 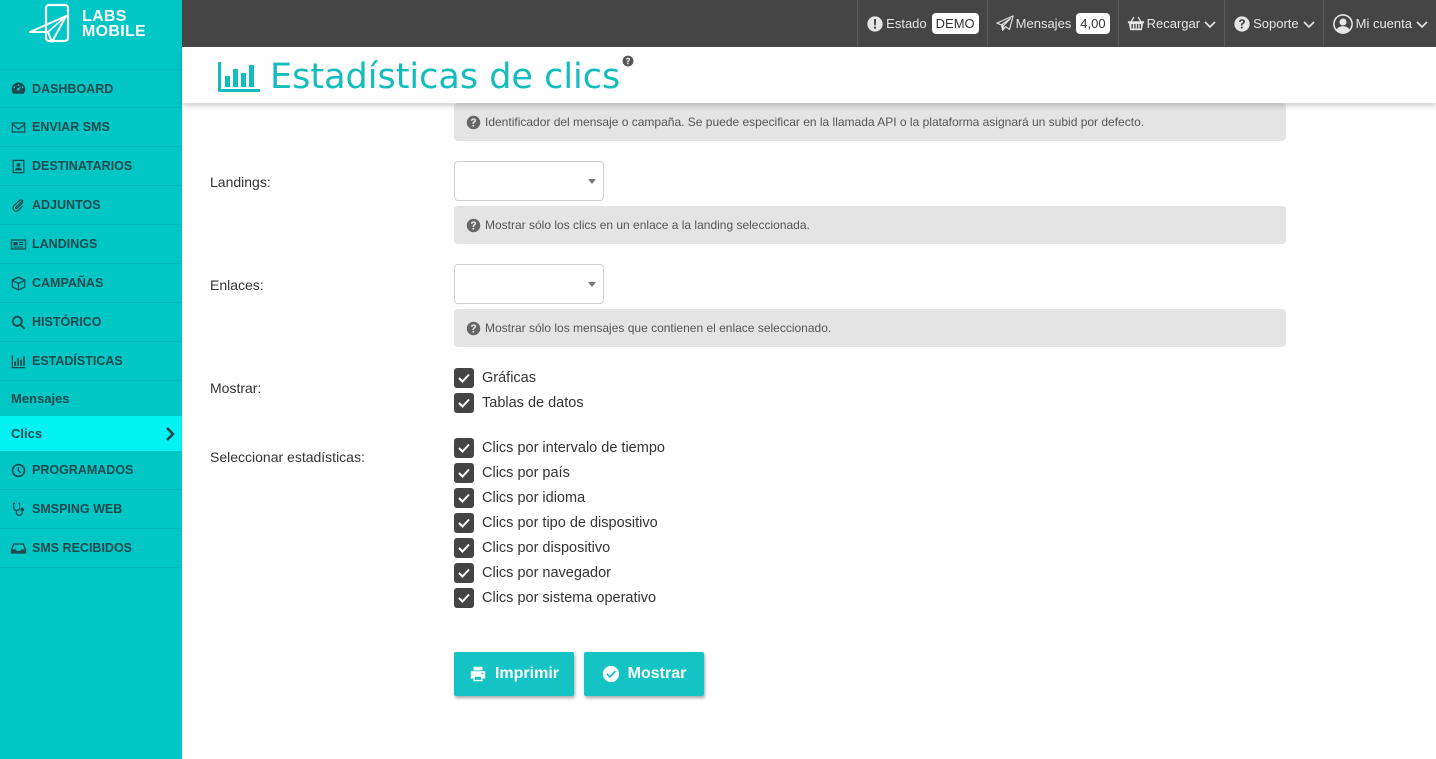 I want to click on sidebar-subitem-mensajes: Mensajes, so click(x=91, y=398).